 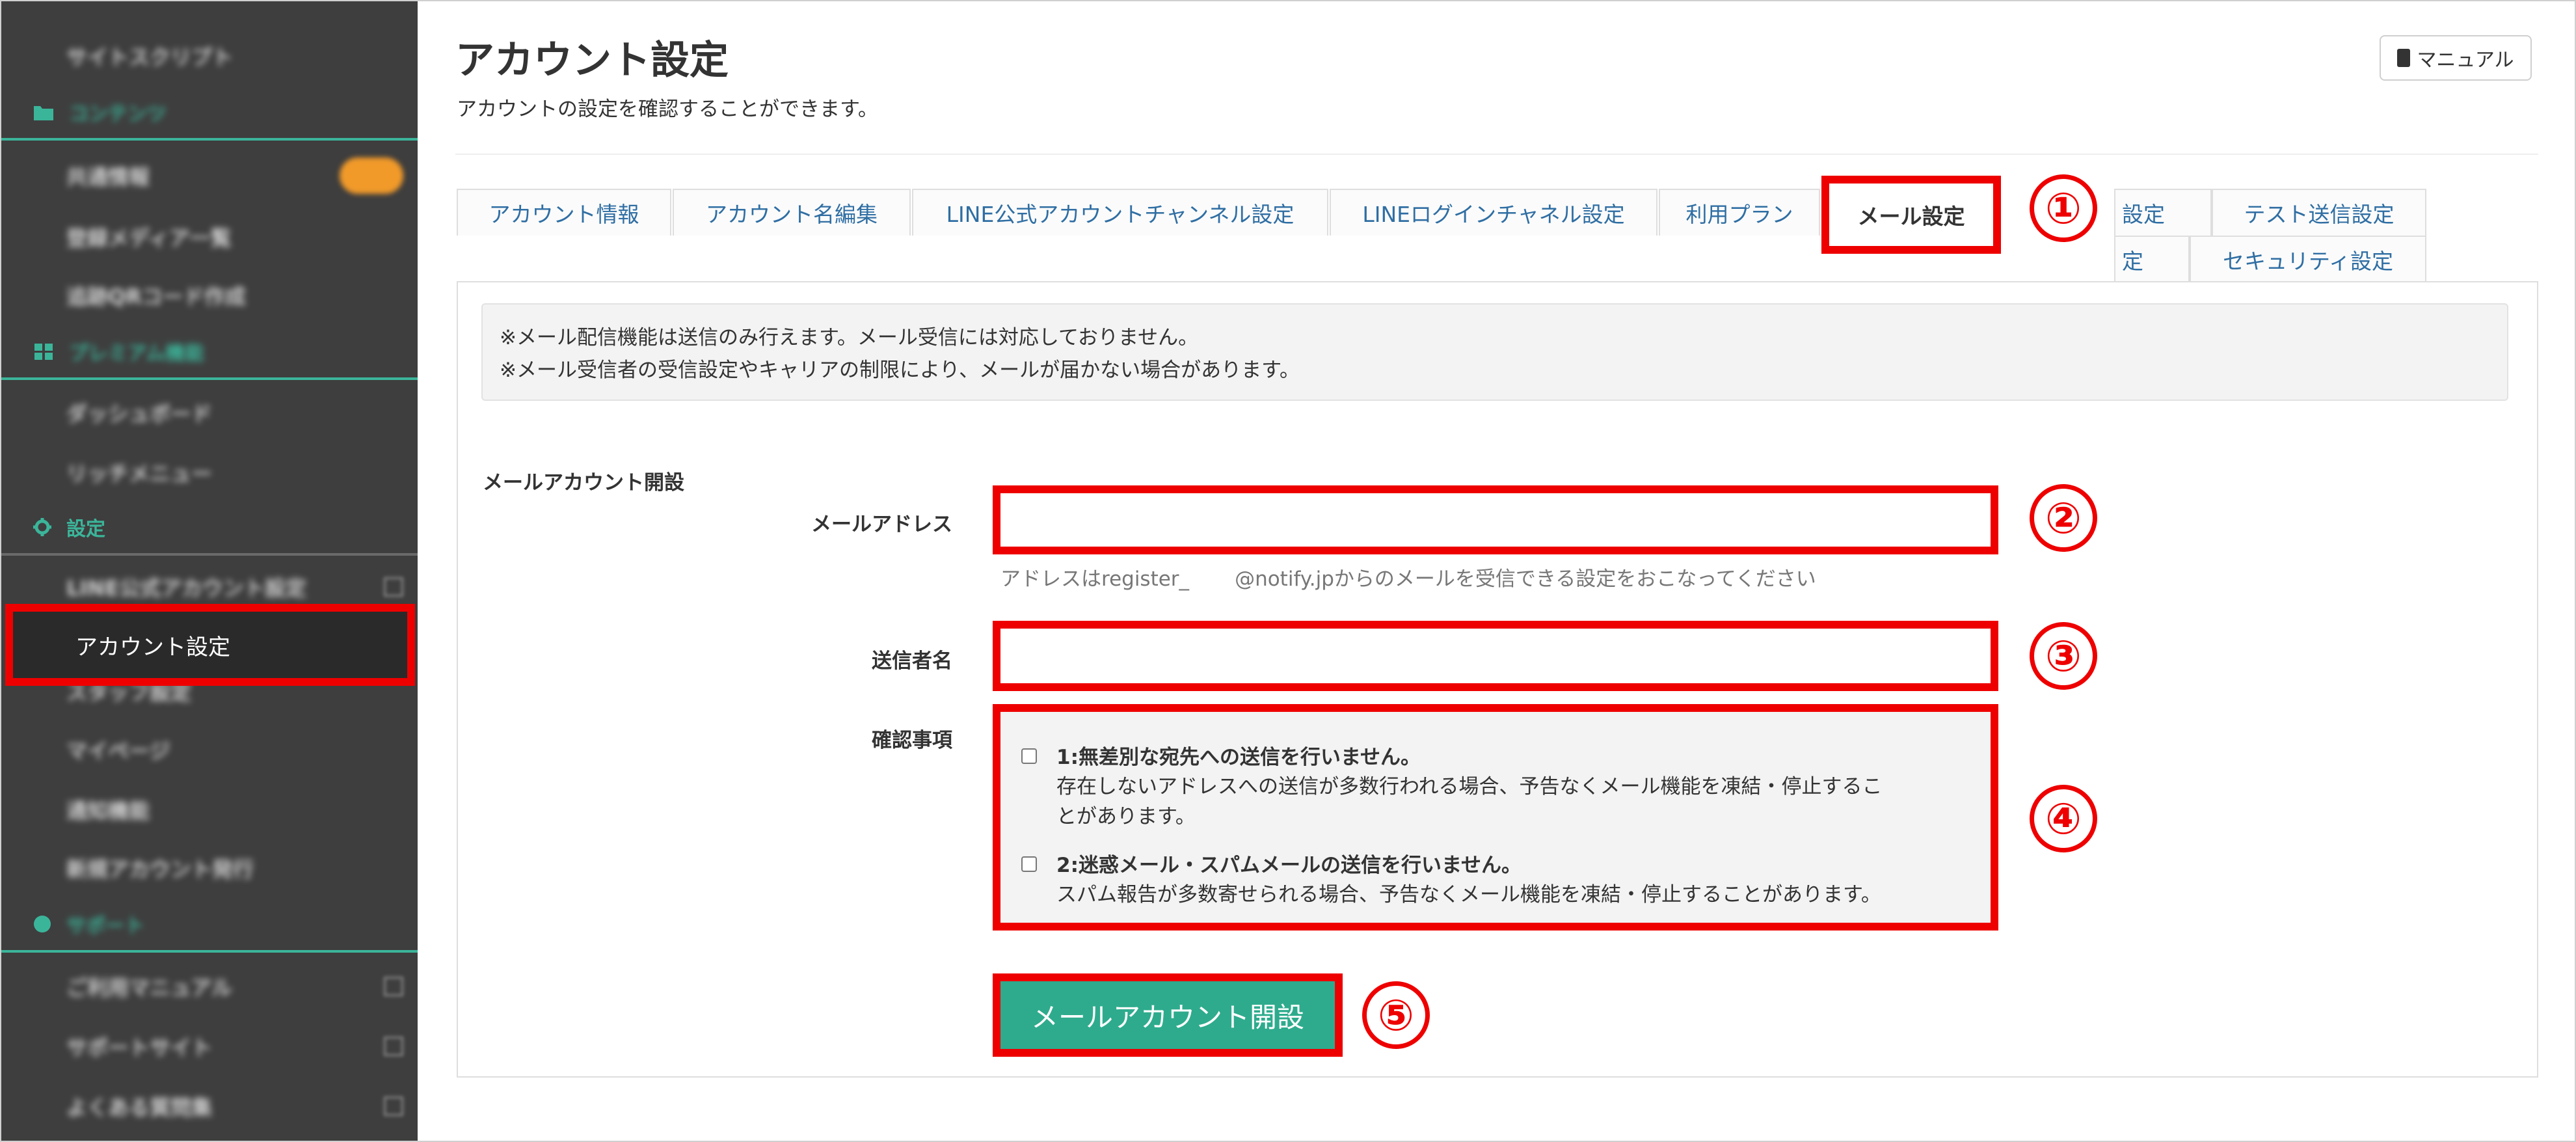 I want to click on sidebar-section-label: 設定, so click(x=85, y=529).